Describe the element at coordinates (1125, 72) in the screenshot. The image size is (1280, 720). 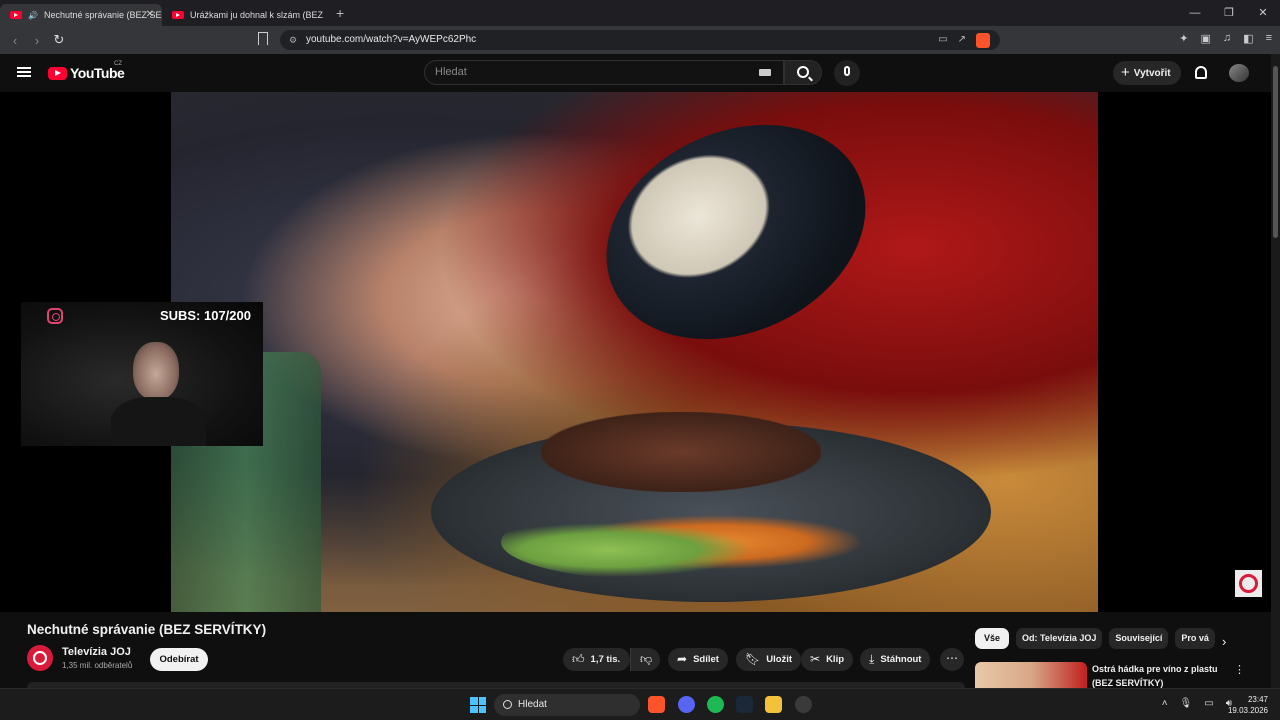
I see `plus-icon: +` at that location.